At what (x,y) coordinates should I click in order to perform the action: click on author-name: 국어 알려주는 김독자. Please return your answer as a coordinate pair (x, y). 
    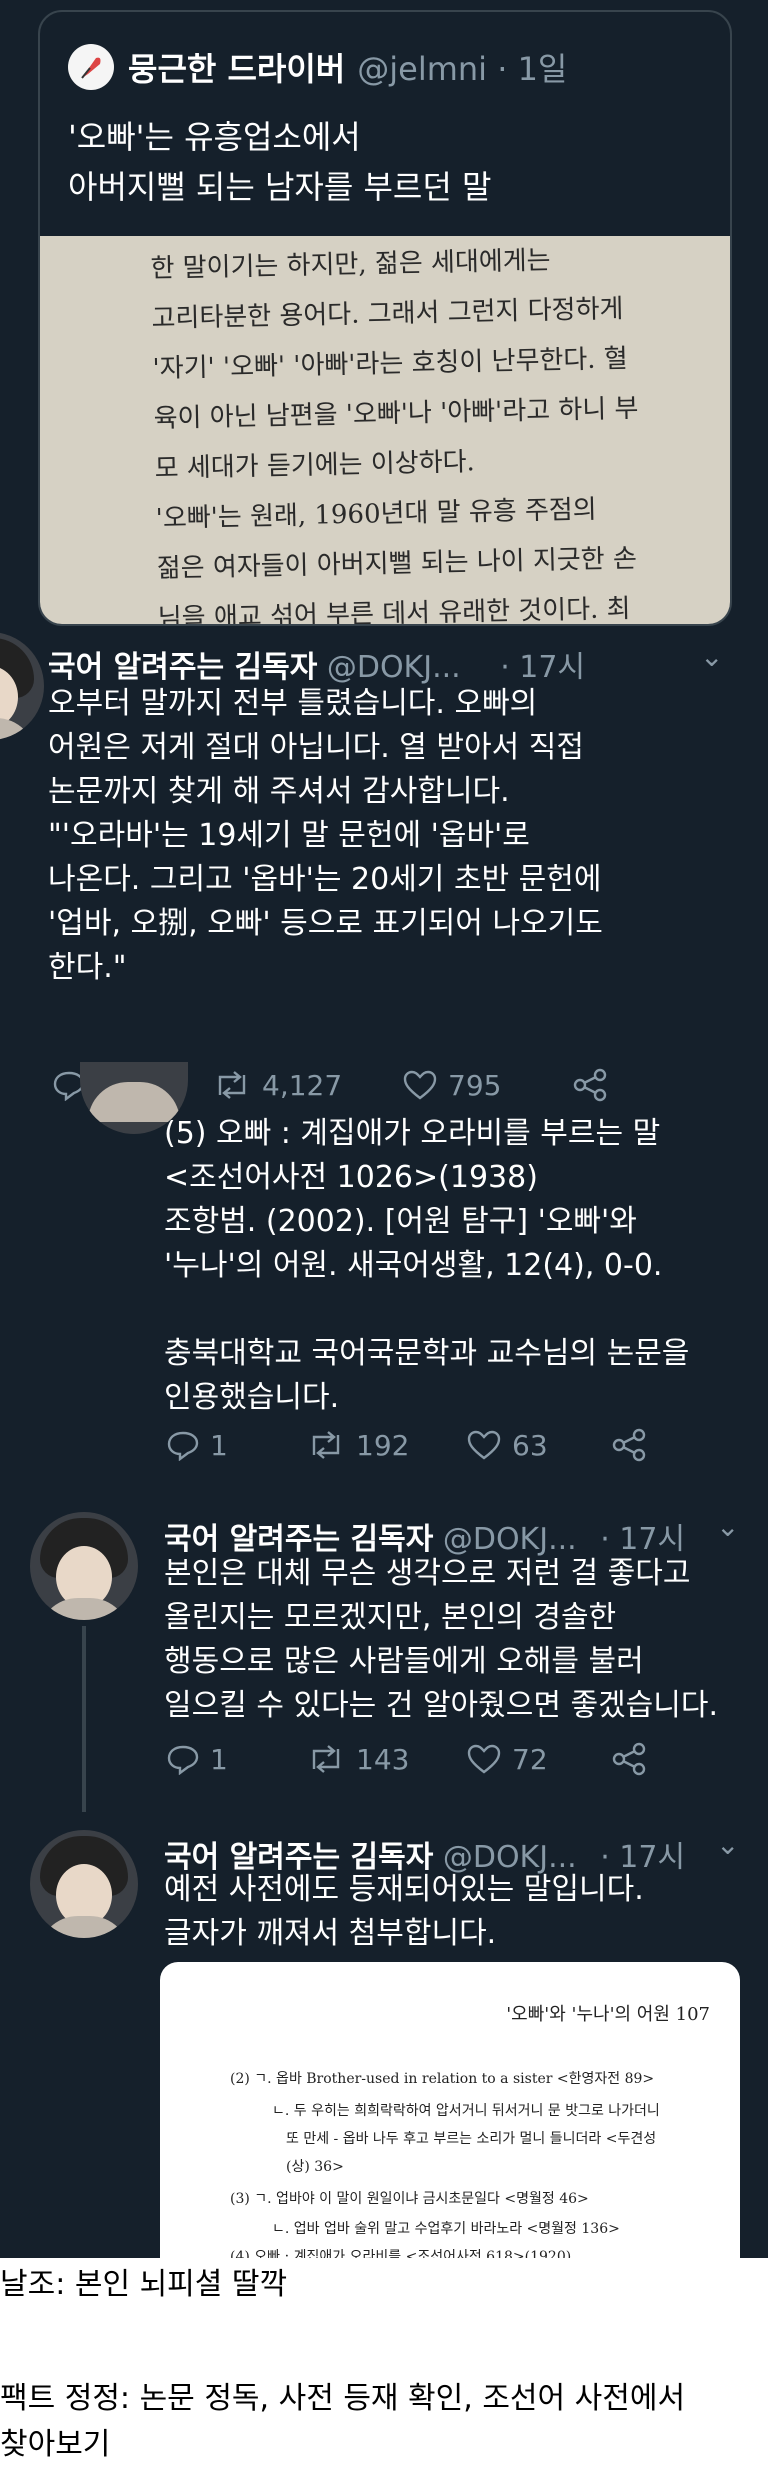
    Looking at the image, I should click on (182, 667).